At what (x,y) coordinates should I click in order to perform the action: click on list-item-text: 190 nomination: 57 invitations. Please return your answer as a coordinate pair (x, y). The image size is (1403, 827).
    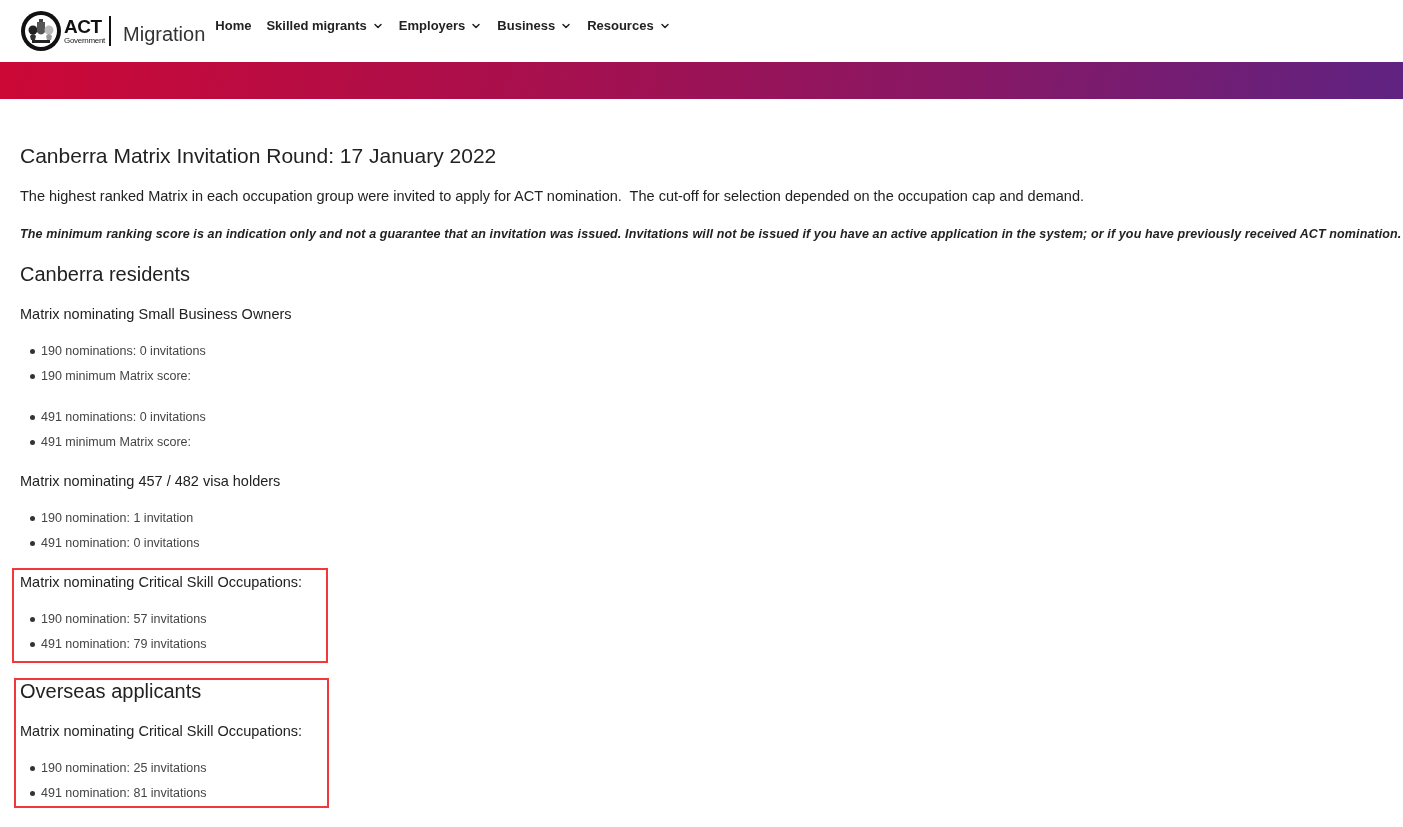
    Looking at the image, I should click on (124, 620).